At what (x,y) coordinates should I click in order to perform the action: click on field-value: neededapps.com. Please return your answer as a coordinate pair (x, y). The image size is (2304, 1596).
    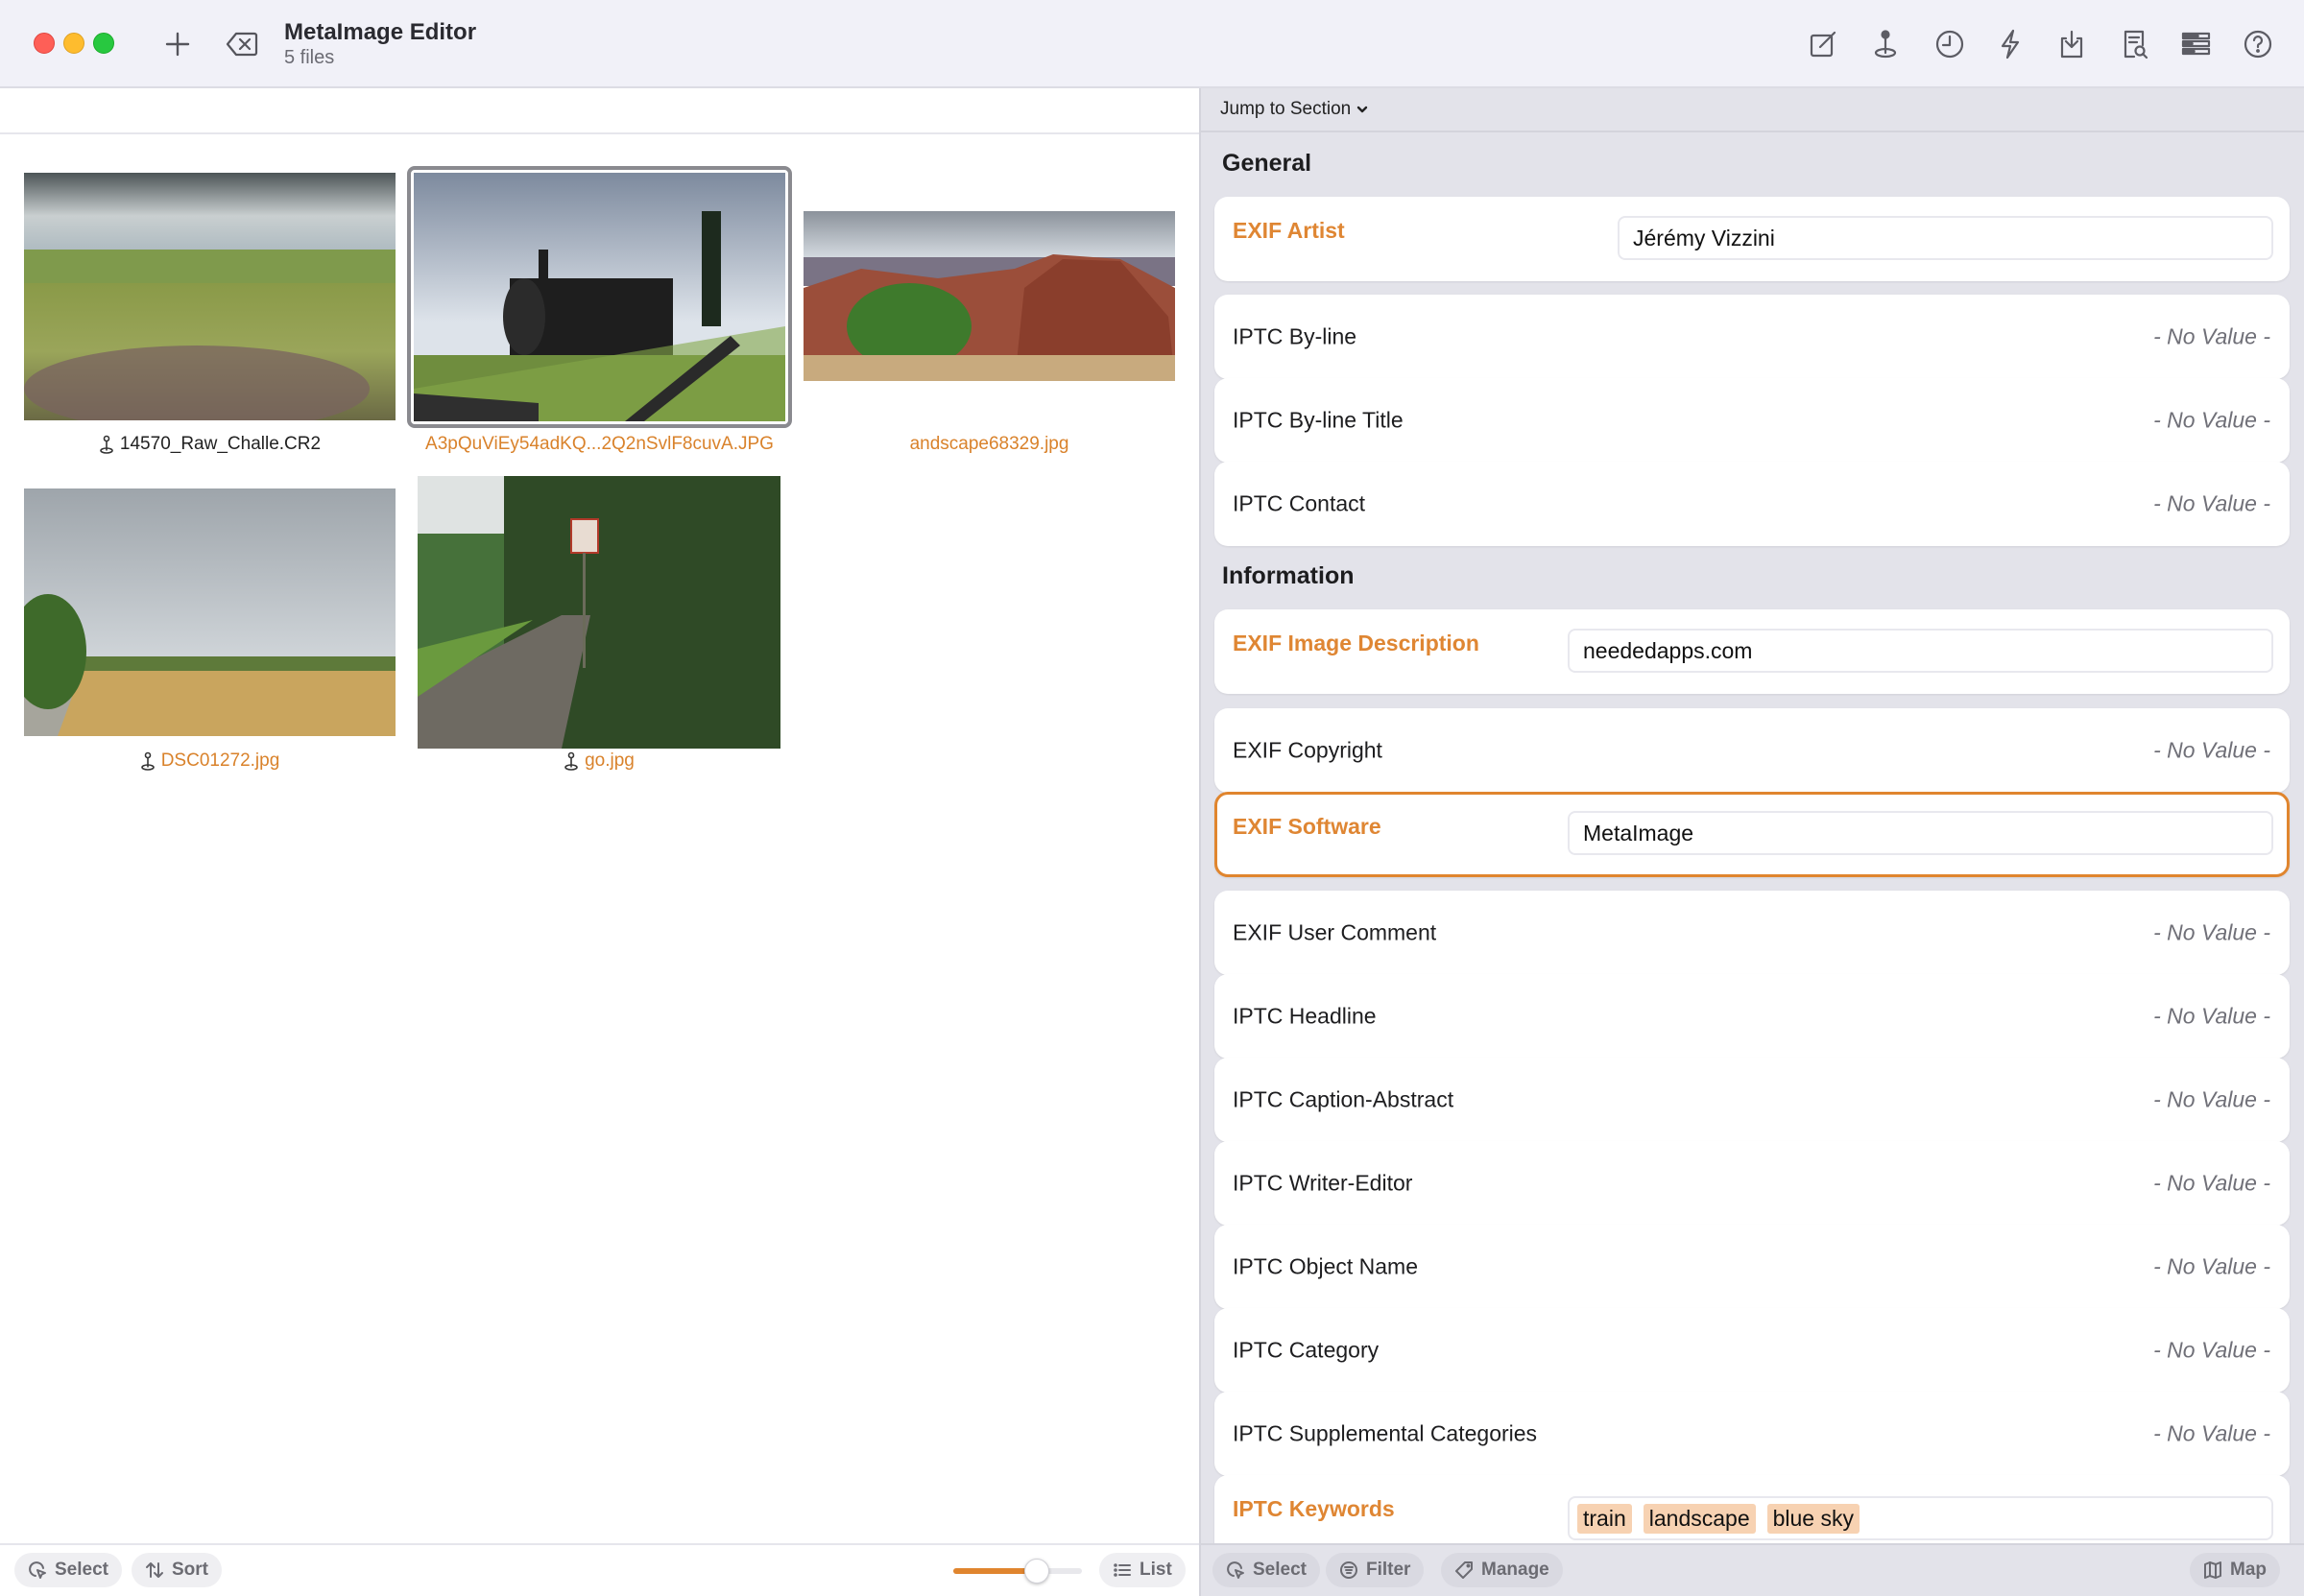
    Looking at the image, I should click on (1668, 650).